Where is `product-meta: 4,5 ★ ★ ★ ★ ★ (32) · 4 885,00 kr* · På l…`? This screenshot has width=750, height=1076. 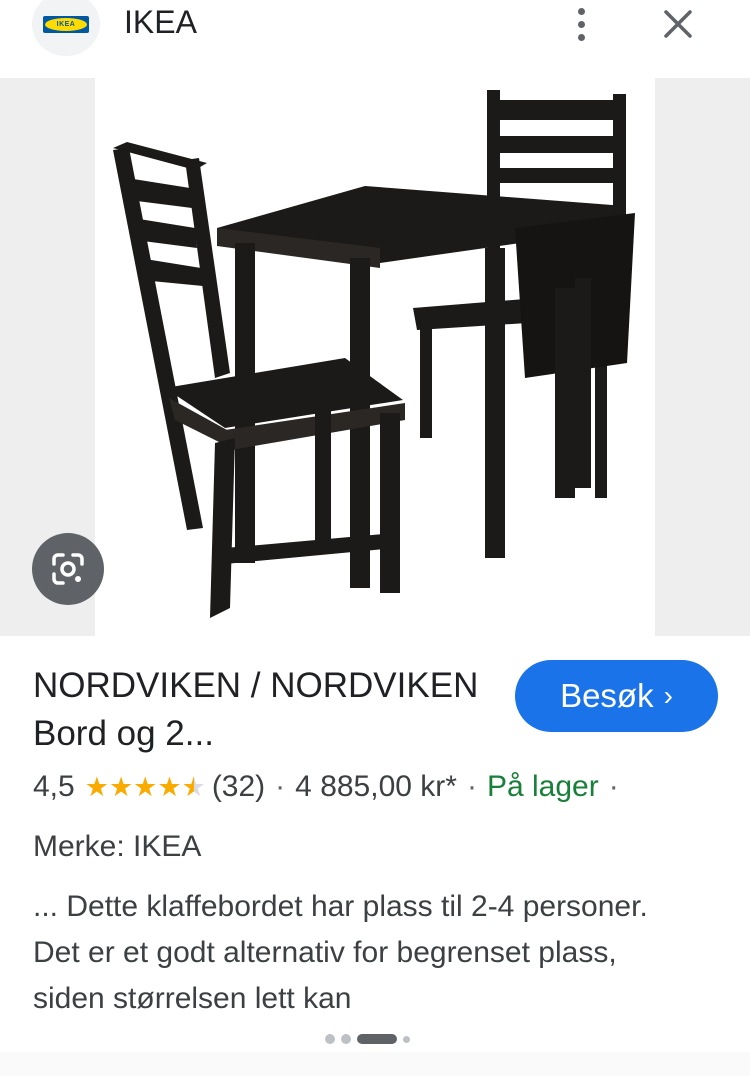
product-meta: 4,5 ★ ★ ★ ★ ★ (32) · 4 885,00 kr* · På l… is located at coordinates (331, 787).